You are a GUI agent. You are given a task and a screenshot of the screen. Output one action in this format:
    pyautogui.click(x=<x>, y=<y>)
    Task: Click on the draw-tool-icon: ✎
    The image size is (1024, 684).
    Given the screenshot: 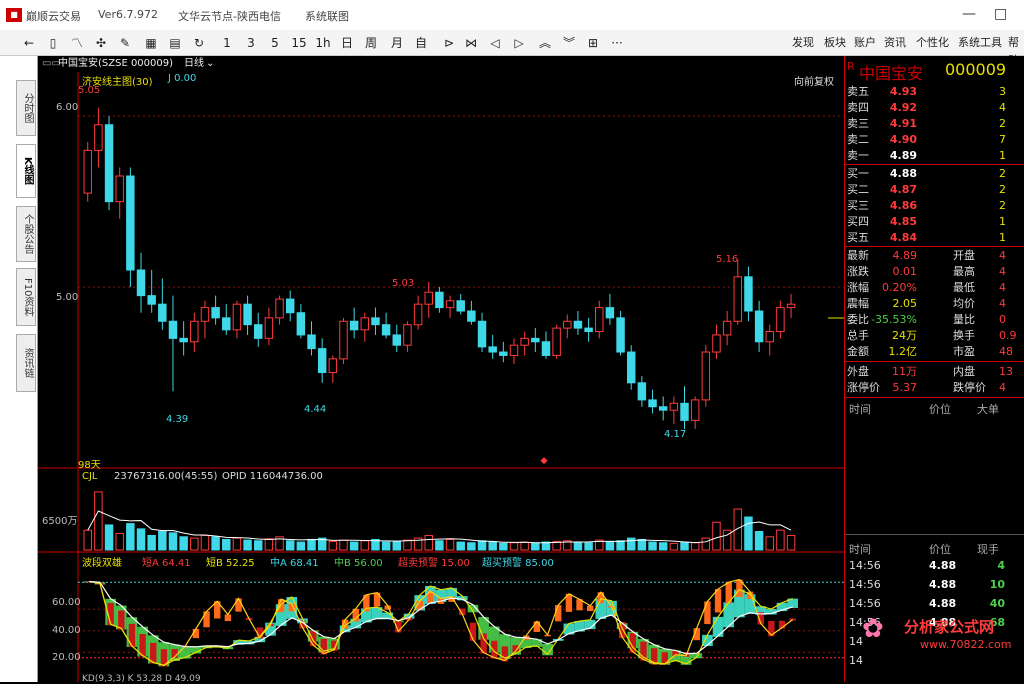 What is the action you would take?
    pyautogui.click(x=125, y=43)
    